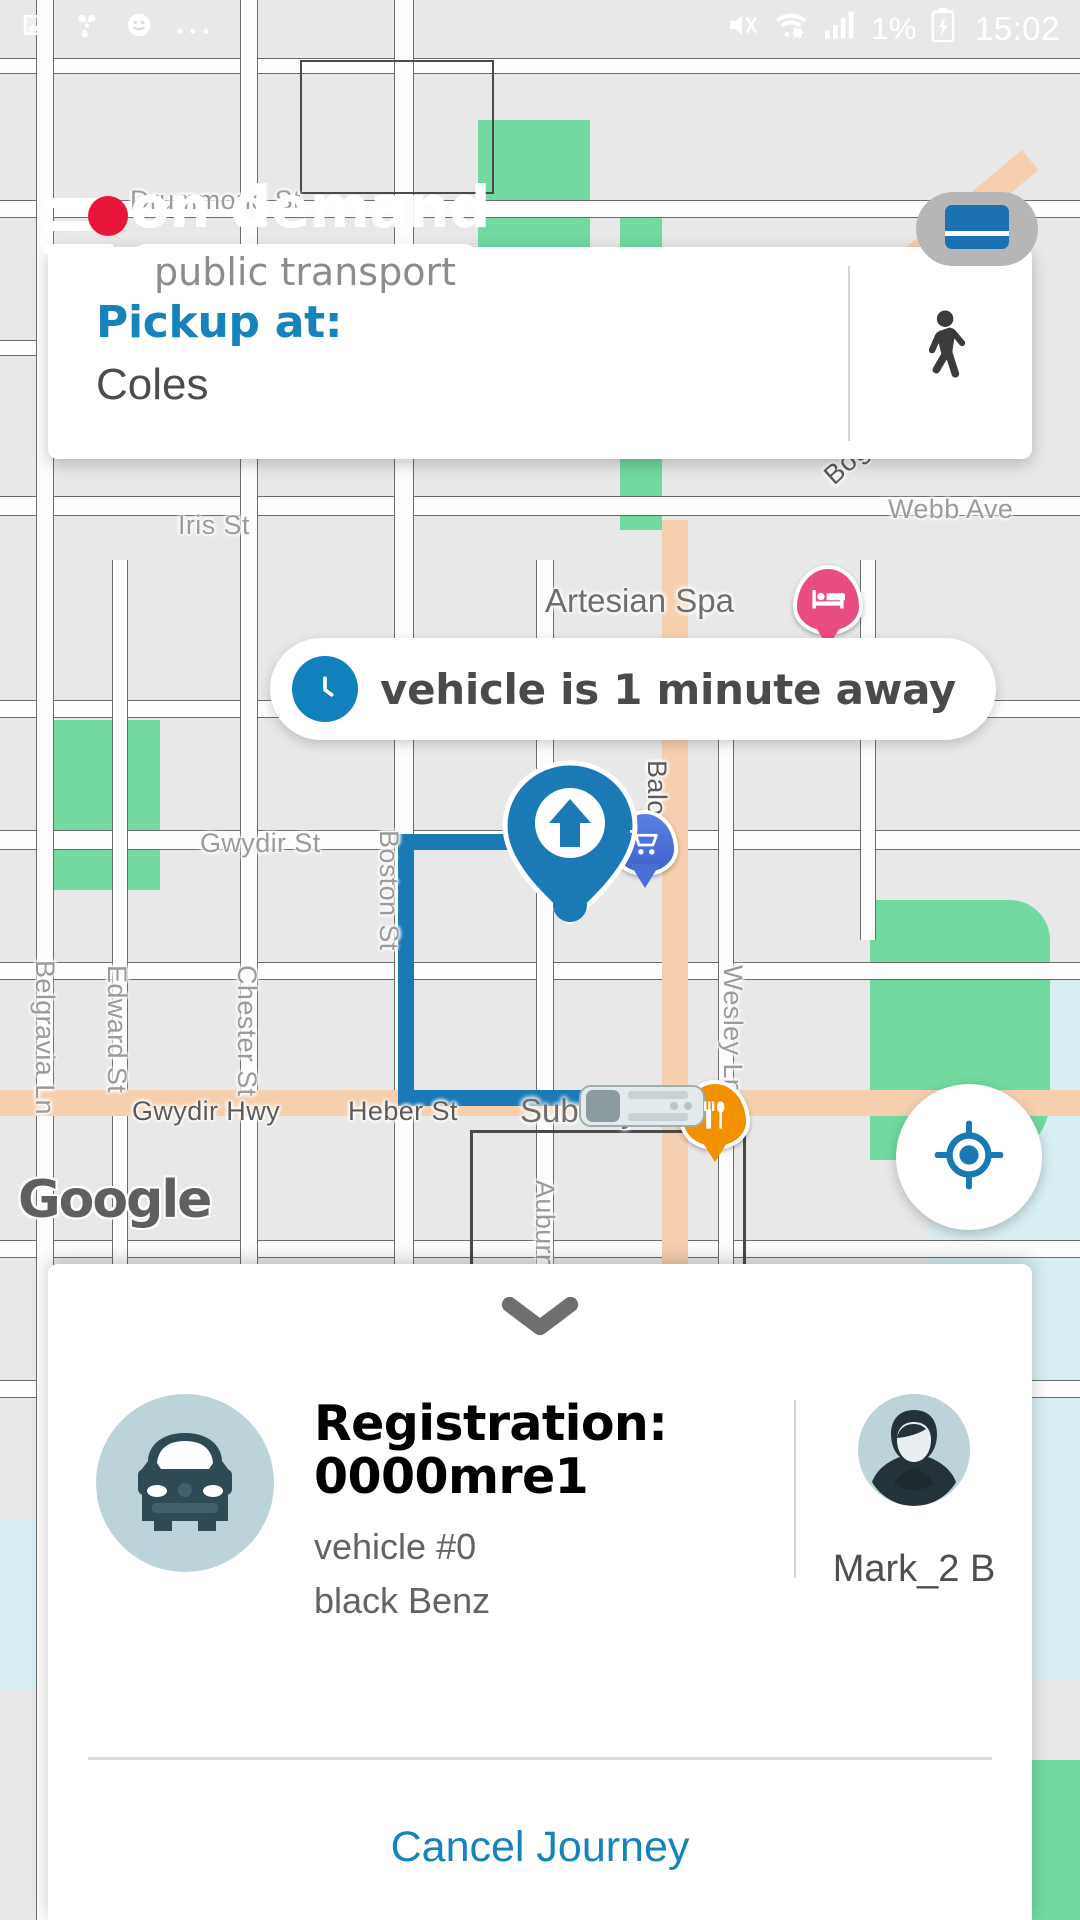  What do you see at coordinates (639, 600) in the screenshot?
I see `poi-label-artesian-spa: Artesian Spa` at bounding box center [639, 600].